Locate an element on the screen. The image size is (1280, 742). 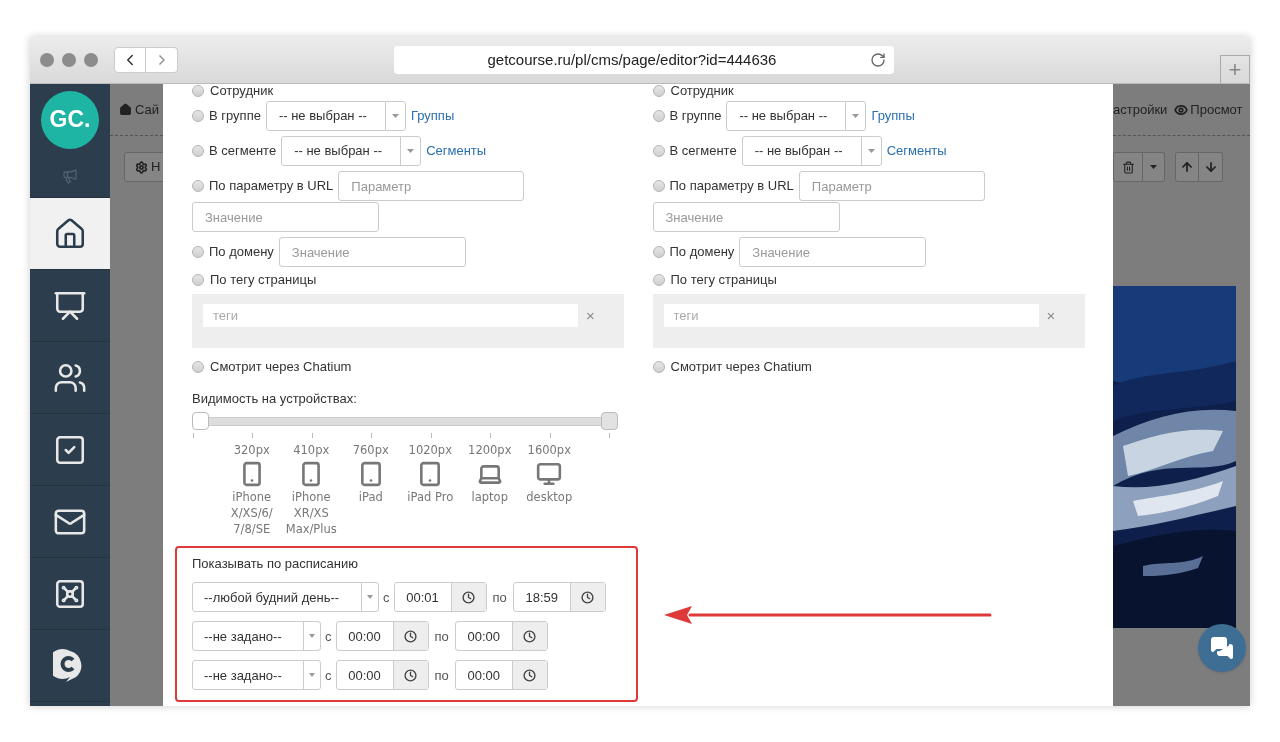
device-name: iPhone XR/XS Max/Plus is located at coordinates (311, 512).